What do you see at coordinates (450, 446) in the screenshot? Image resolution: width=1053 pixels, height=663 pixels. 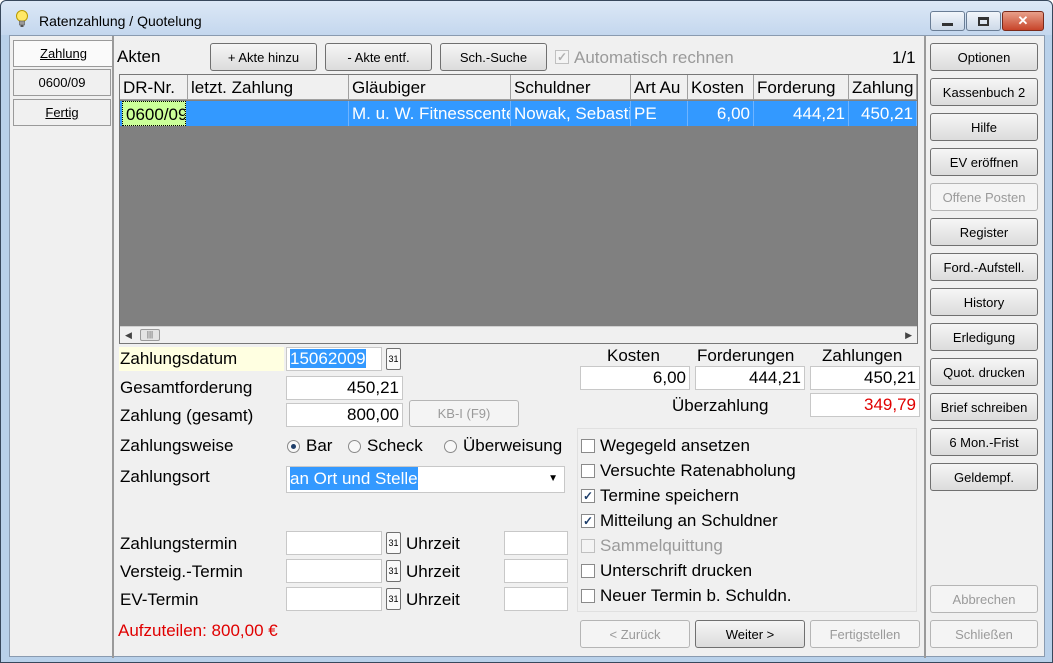 I see `radio-ueberweisung` at bounding box center [450, 446].